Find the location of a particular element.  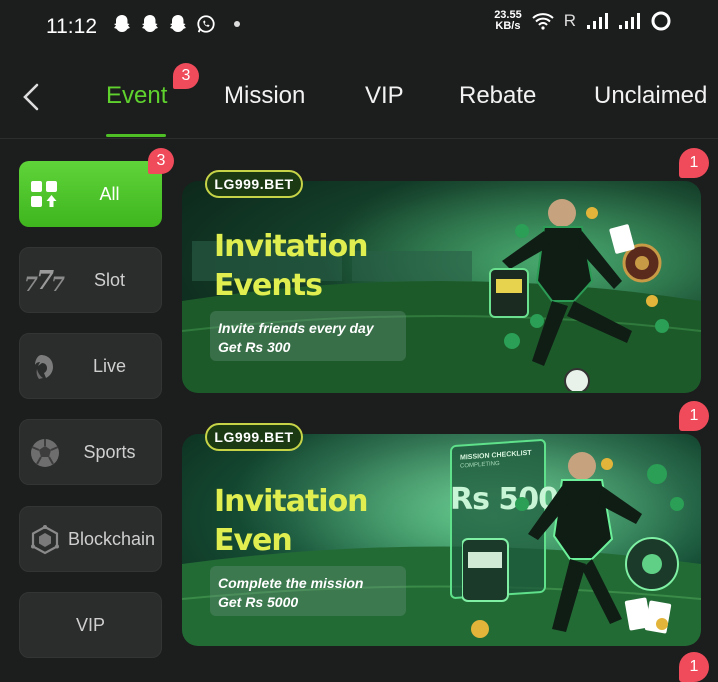

sidebar-all-badge: 3 is located at coordinates (161, 161).